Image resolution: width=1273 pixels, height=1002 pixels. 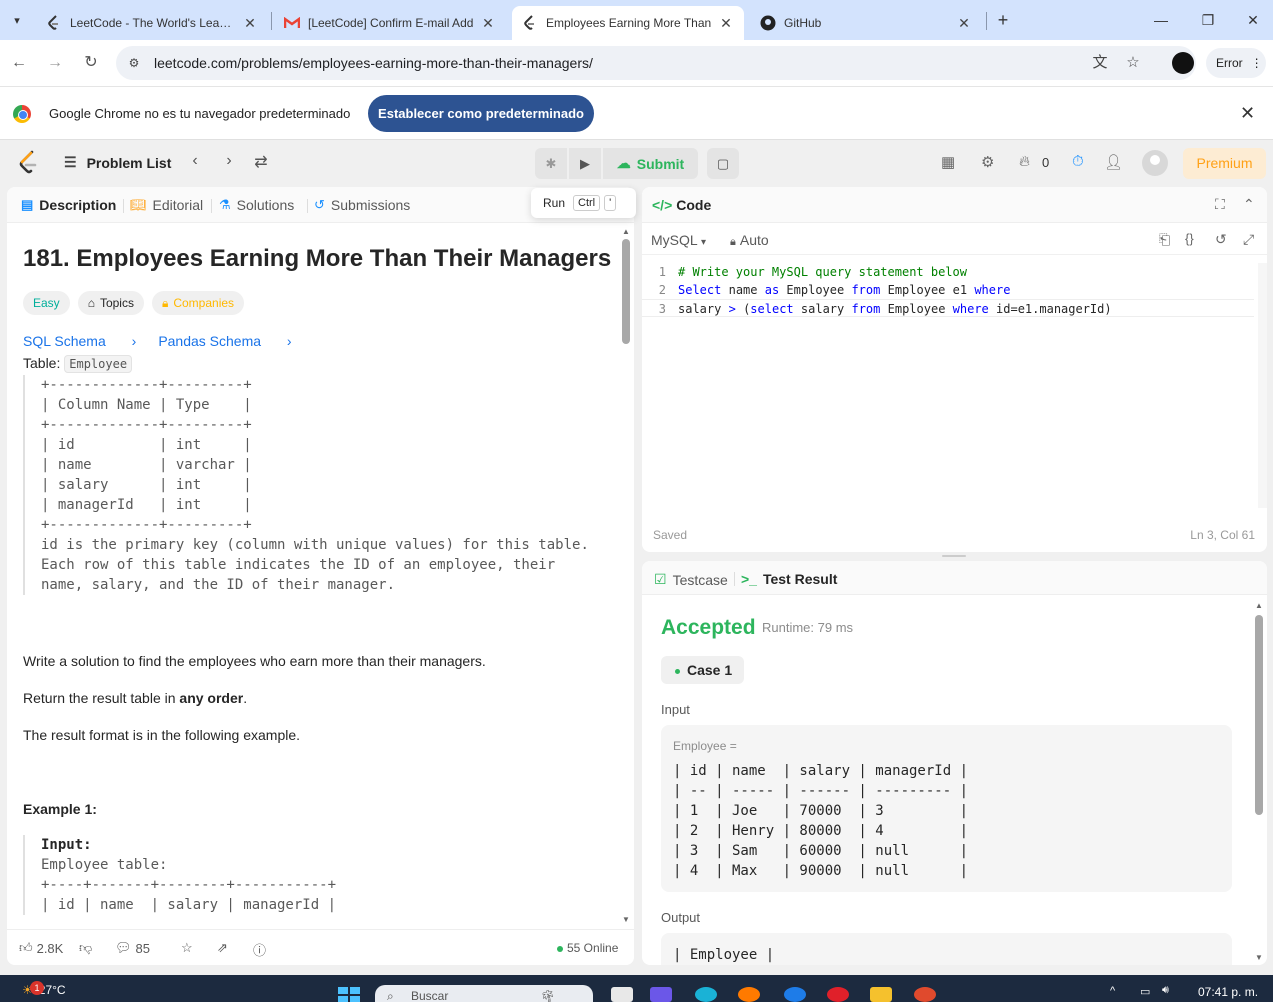 What do you see at coordinates (691, 579) in the screenshot?
I see `tab-testcase: ☑ Testcase` at bounding box center [691, 579].